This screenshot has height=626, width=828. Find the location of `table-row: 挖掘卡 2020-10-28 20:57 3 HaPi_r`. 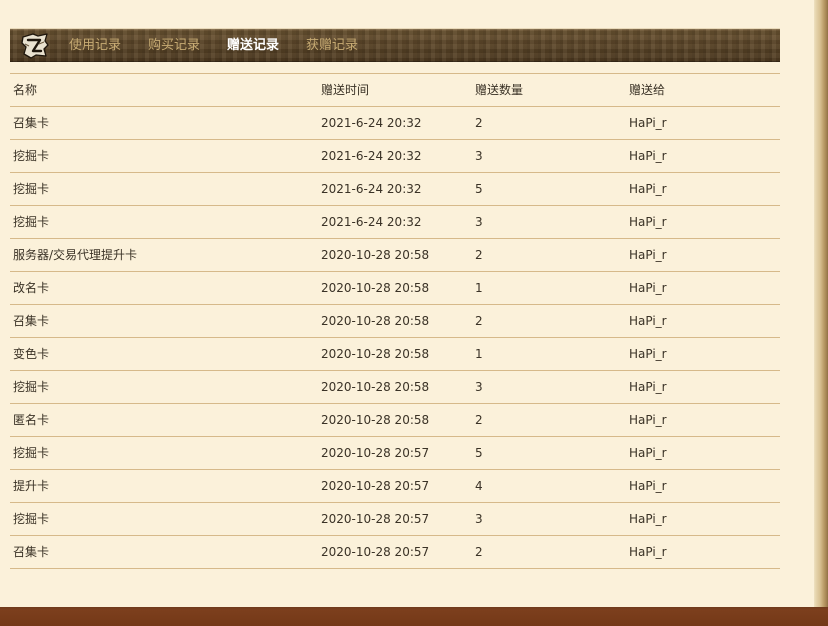

table-row: 挖掘卡 2020-10-28 20:57 3 HaPi_r is located at coordinates (395, 519).